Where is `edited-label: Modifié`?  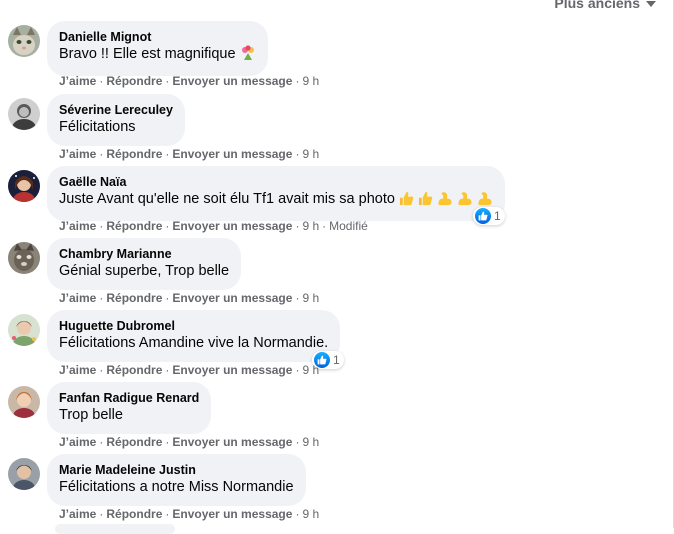
edited-label: Modifié is located at coordinates (348, 226).